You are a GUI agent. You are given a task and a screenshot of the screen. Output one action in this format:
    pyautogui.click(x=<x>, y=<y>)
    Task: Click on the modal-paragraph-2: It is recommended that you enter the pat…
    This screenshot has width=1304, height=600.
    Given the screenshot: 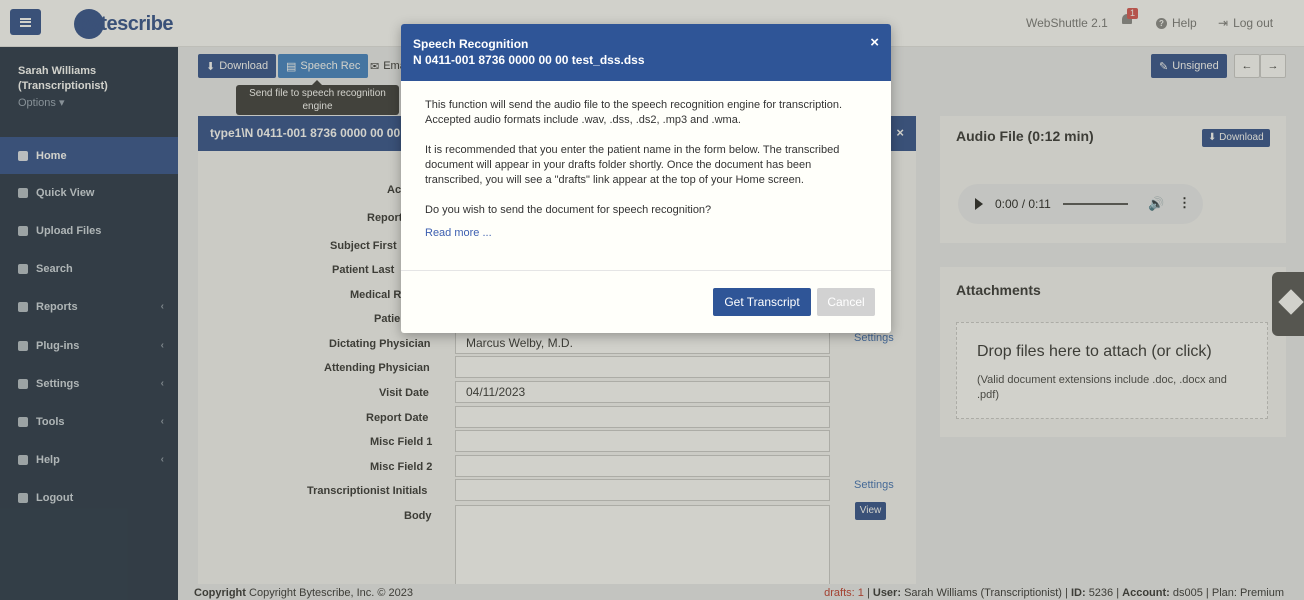 What is the action you would take?
    pyautogui.click(x=632, y=165)
    